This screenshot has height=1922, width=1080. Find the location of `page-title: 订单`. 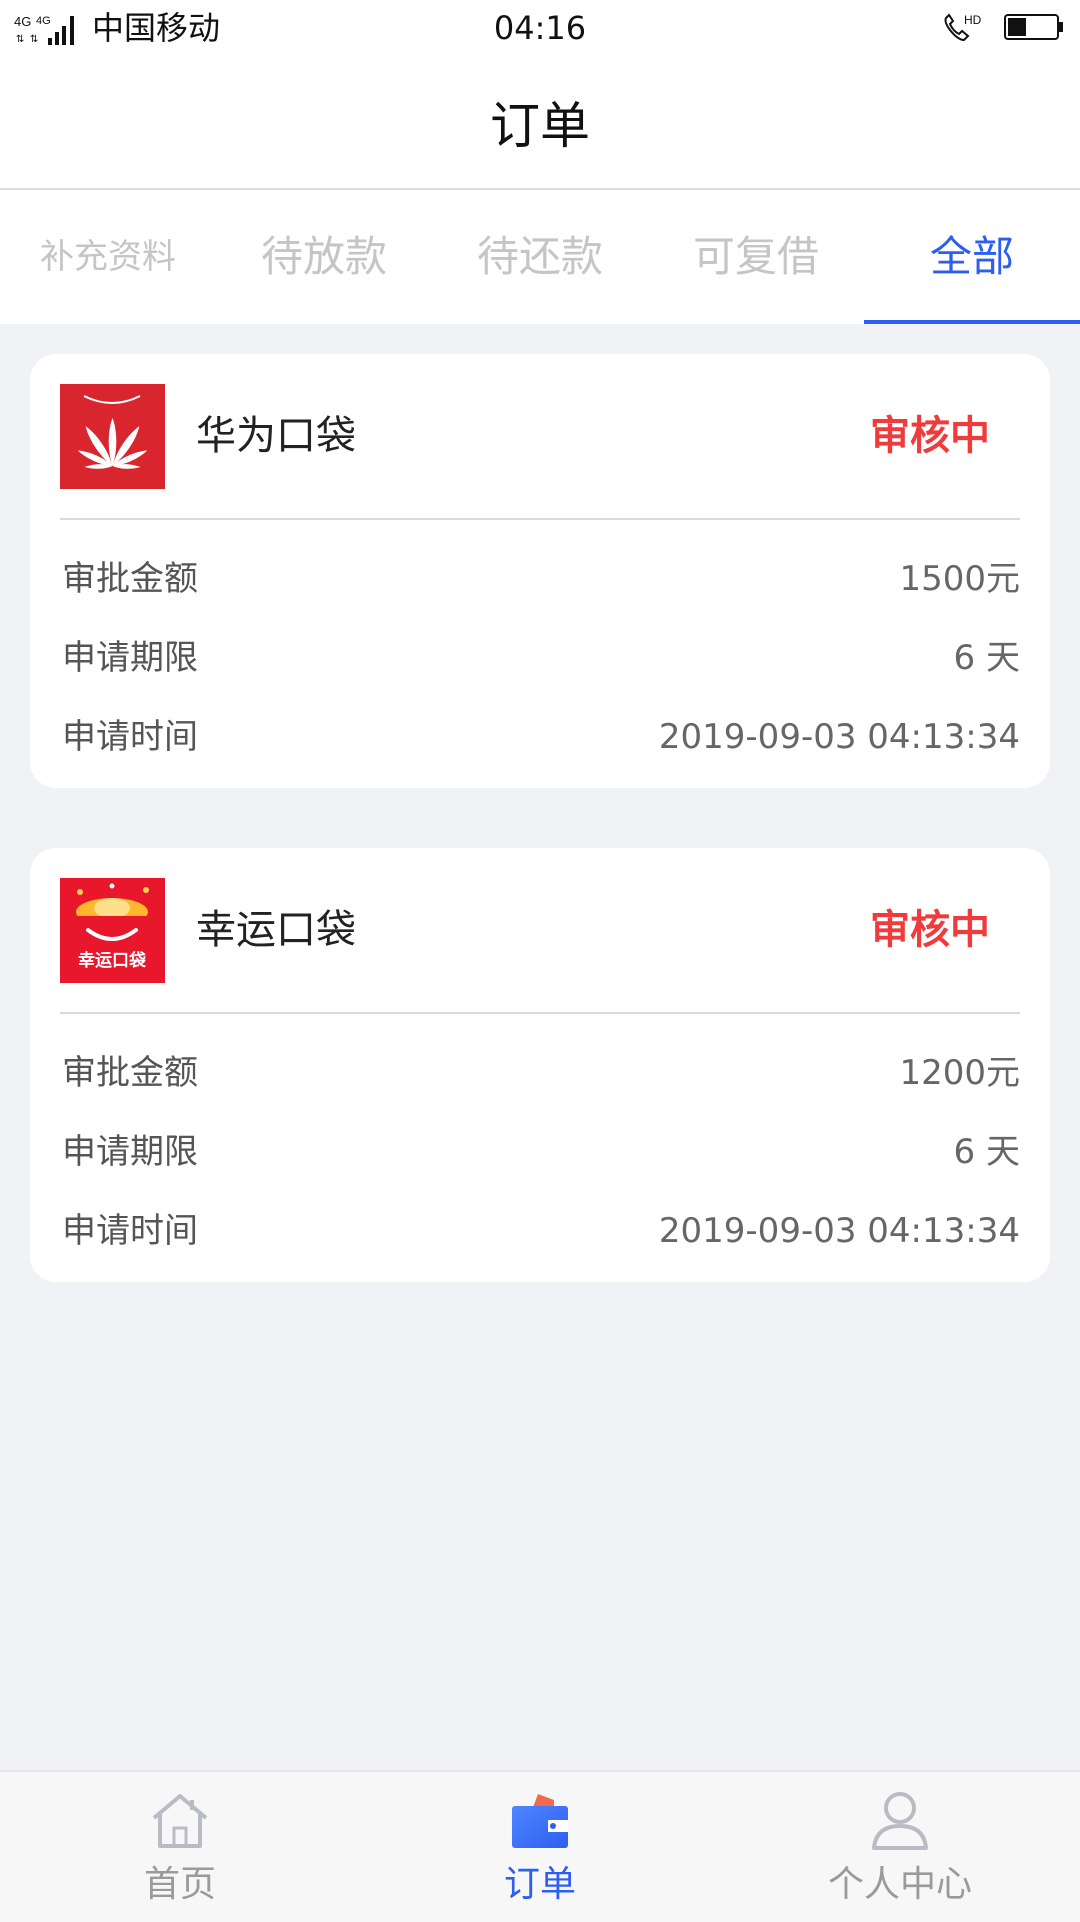

page-title: 订单 is located at coordinates (540, 126).